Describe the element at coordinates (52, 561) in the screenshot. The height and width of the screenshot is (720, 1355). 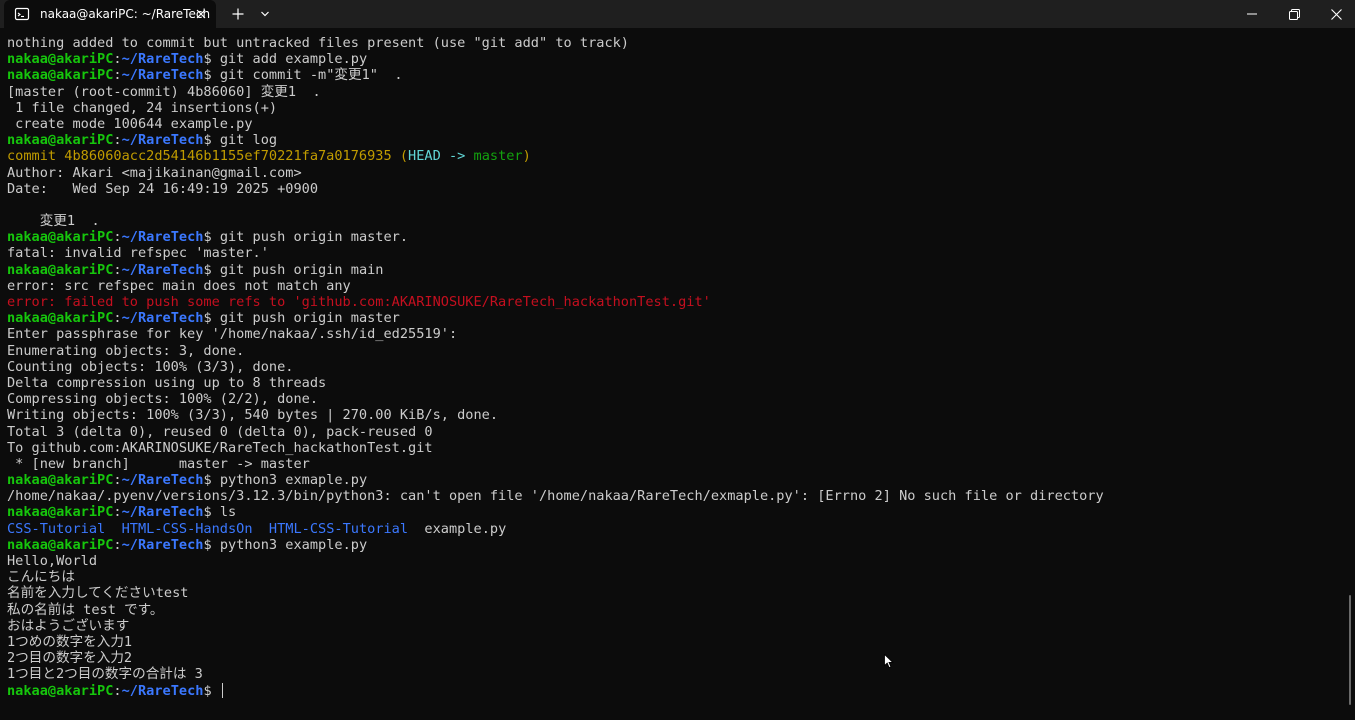
I see `output-text: Hello,World` at that location.